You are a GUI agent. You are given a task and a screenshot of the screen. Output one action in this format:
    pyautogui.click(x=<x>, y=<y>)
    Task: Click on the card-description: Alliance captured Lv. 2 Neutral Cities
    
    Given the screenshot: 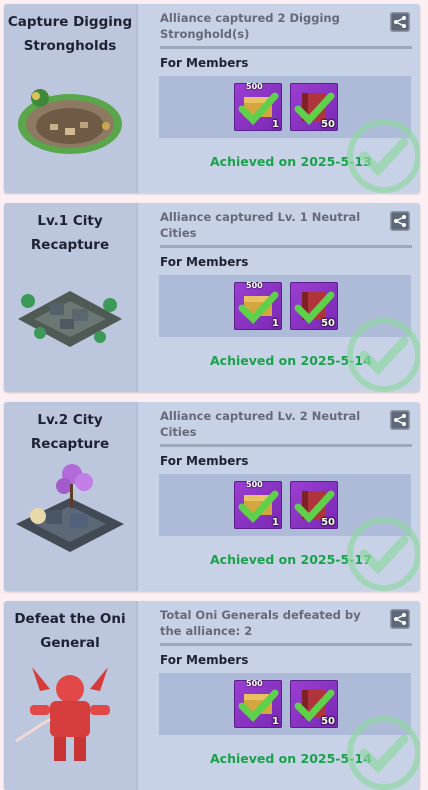 What is the action you would take?
    pyautogui.click(x=260, y=424)
    